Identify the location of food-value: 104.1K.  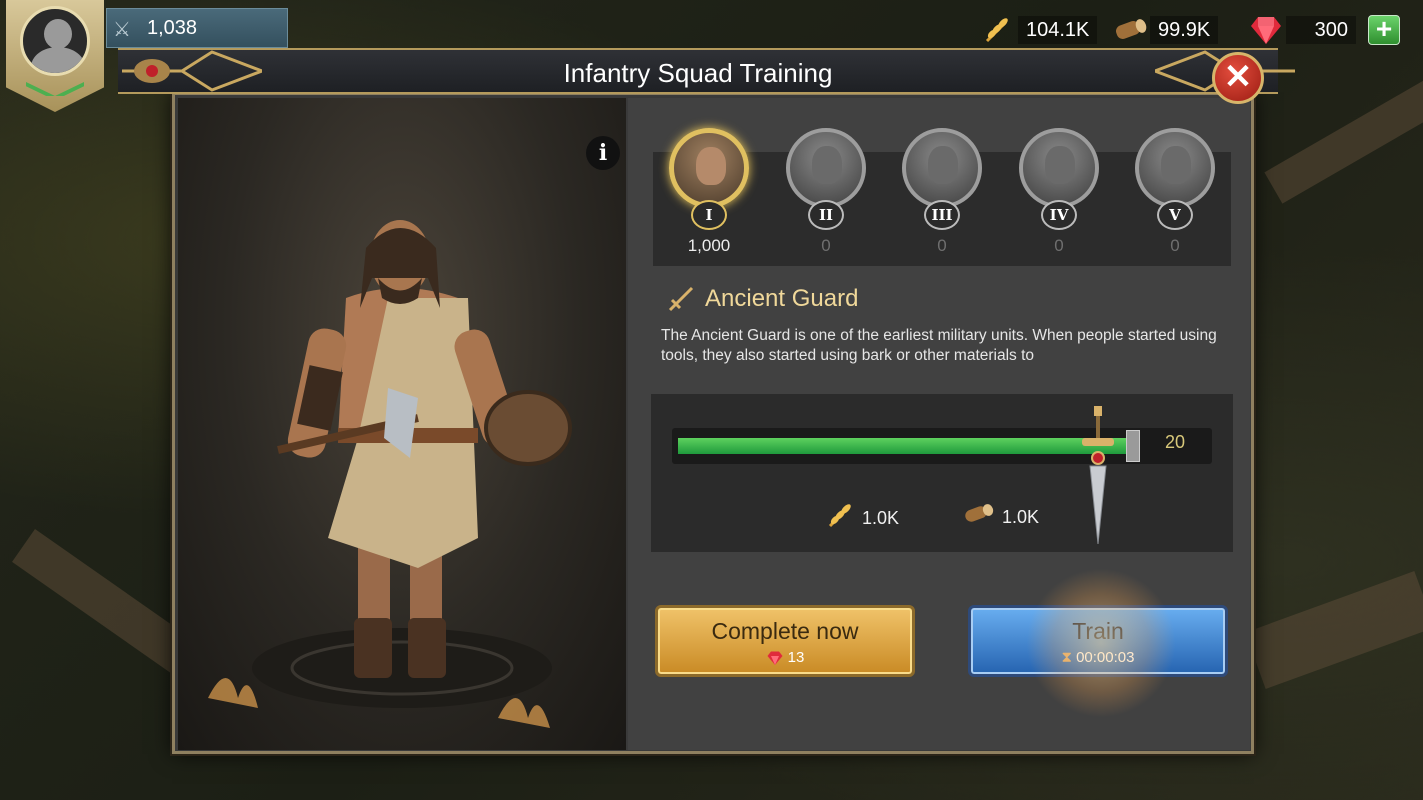
(1058, 30).